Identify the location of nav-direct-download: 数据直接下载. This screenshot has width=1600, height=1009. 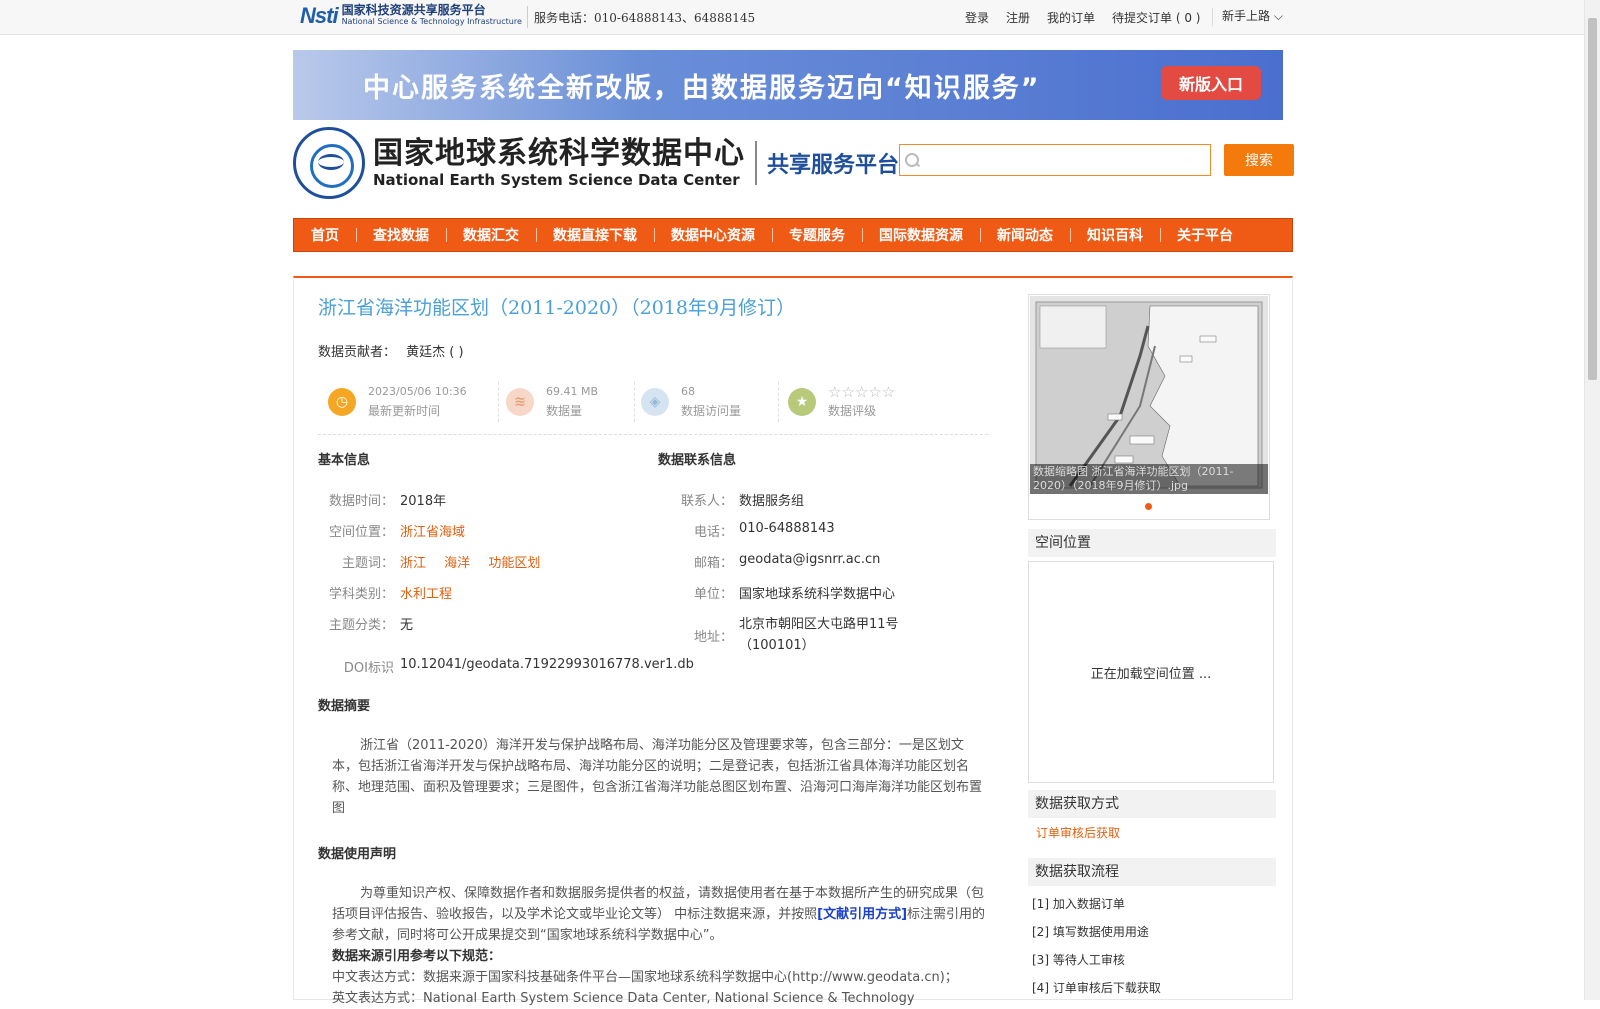
(595, 235).